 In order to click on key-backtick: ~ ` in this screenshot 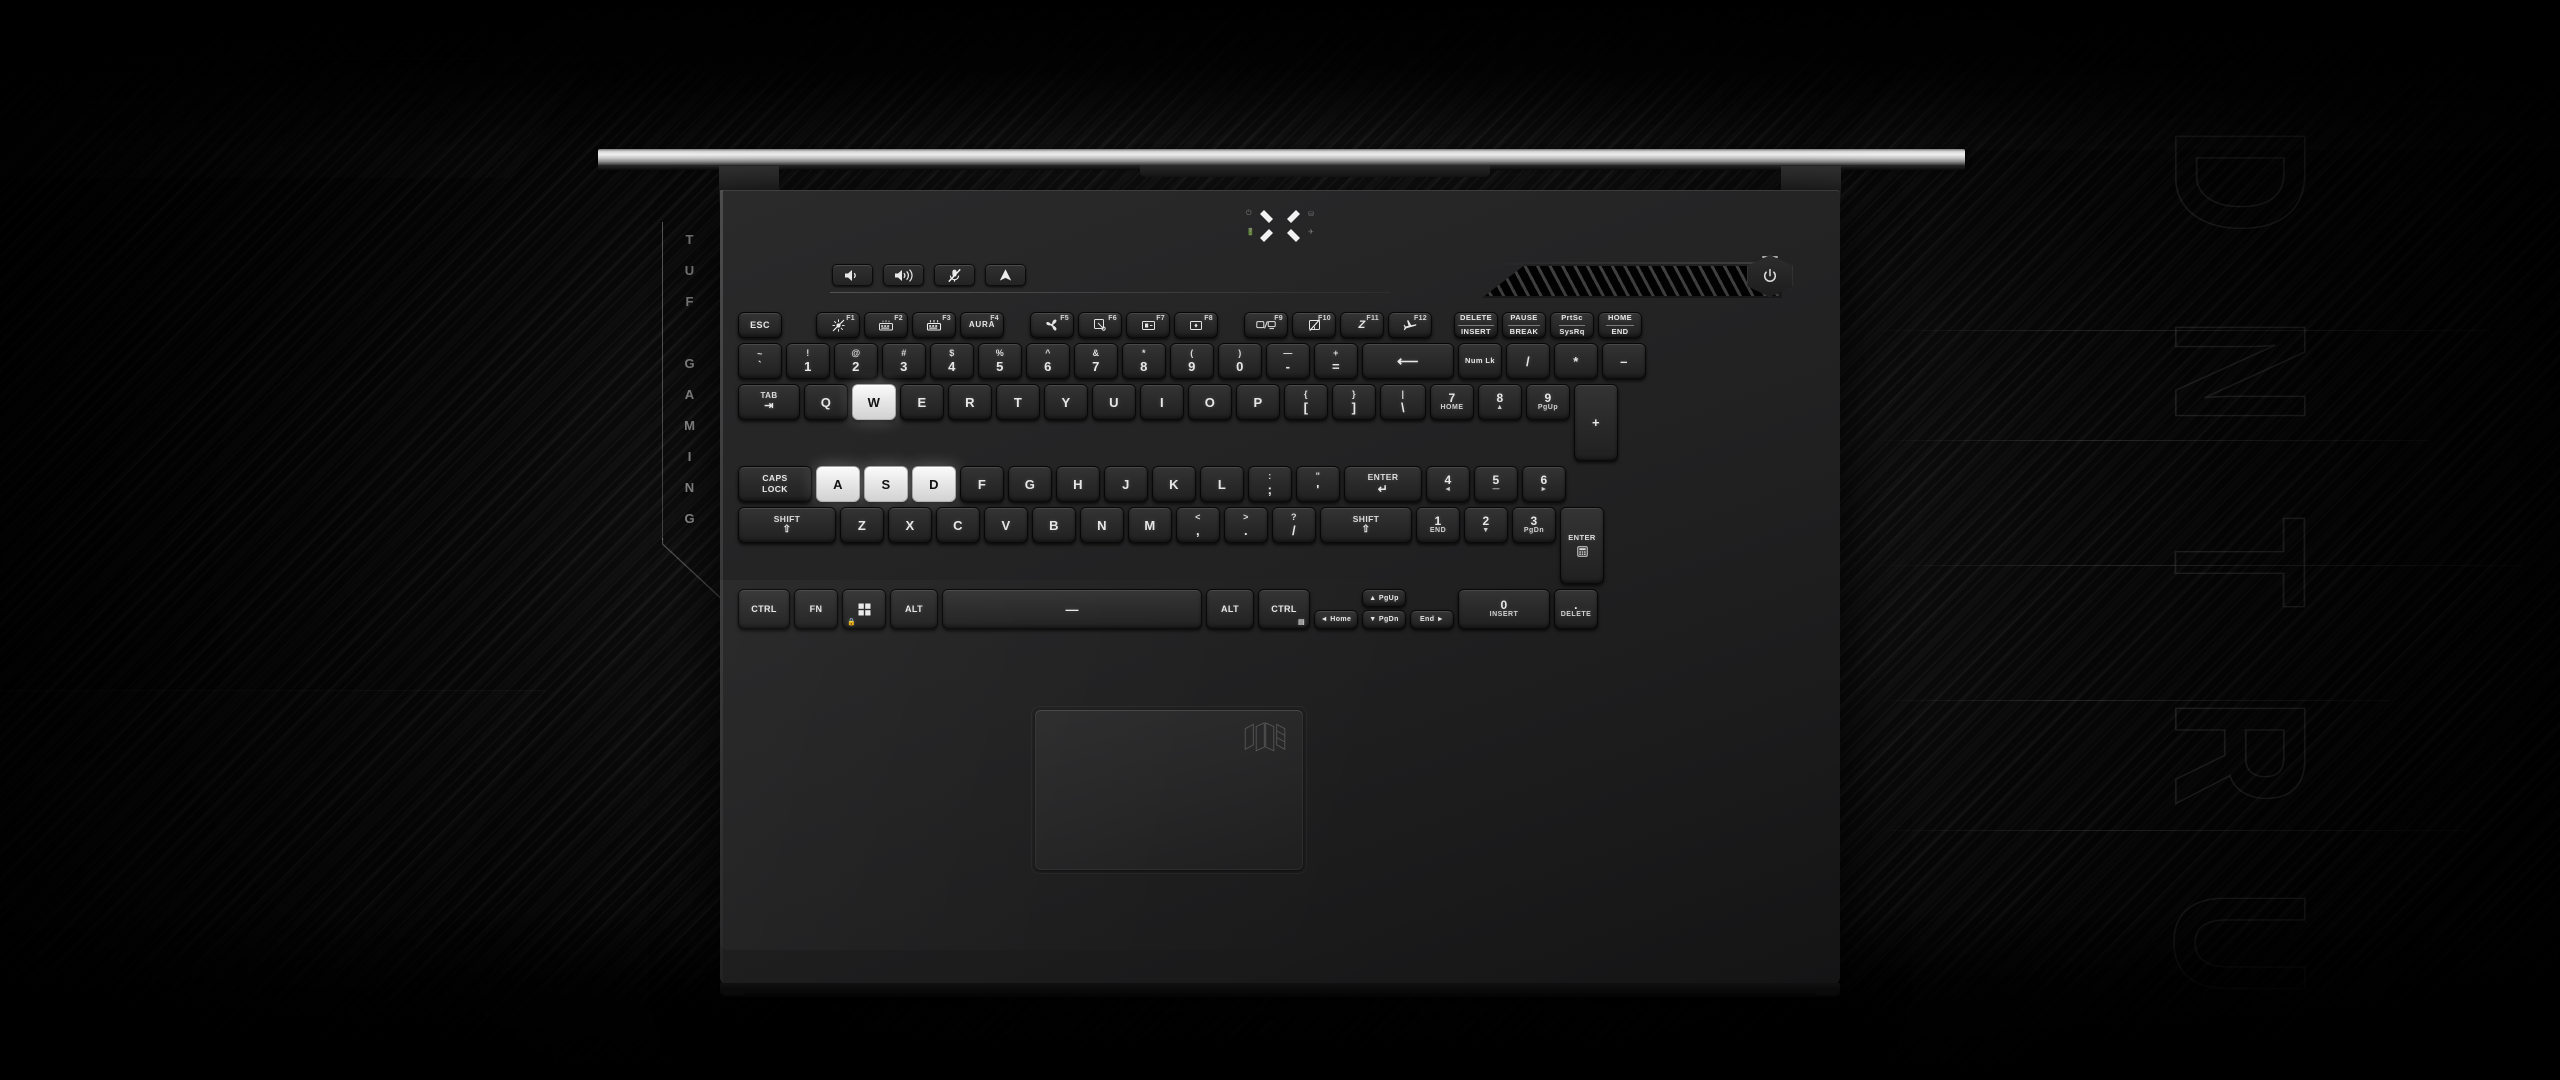, I will do `click(760, 361)`.